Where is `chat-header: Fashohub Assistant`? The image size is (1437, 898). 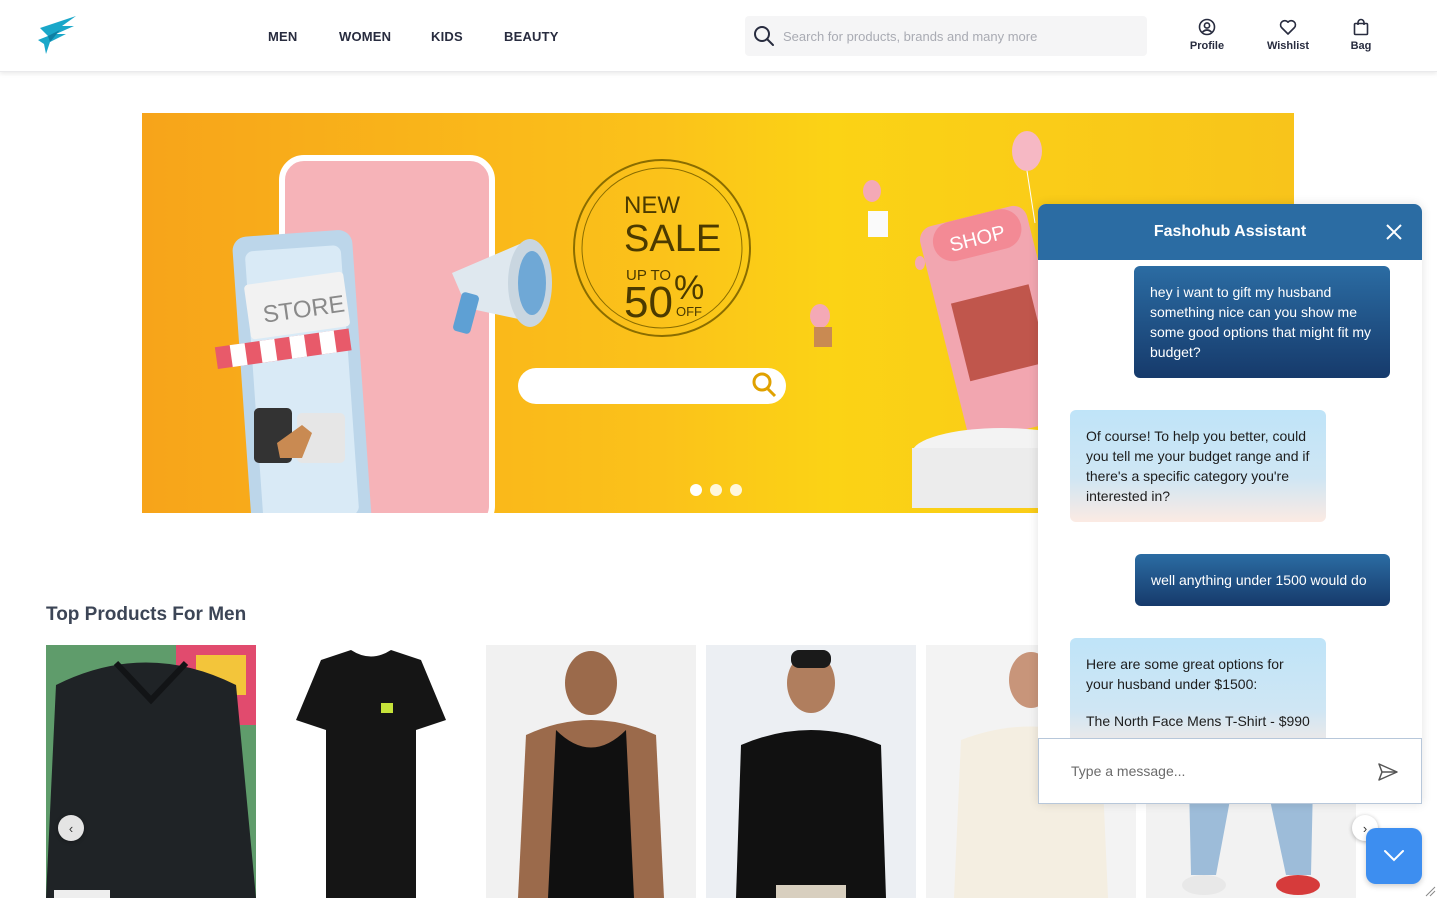
chat-header: Fashohub Assistant is located at coordinates (1230, 232).